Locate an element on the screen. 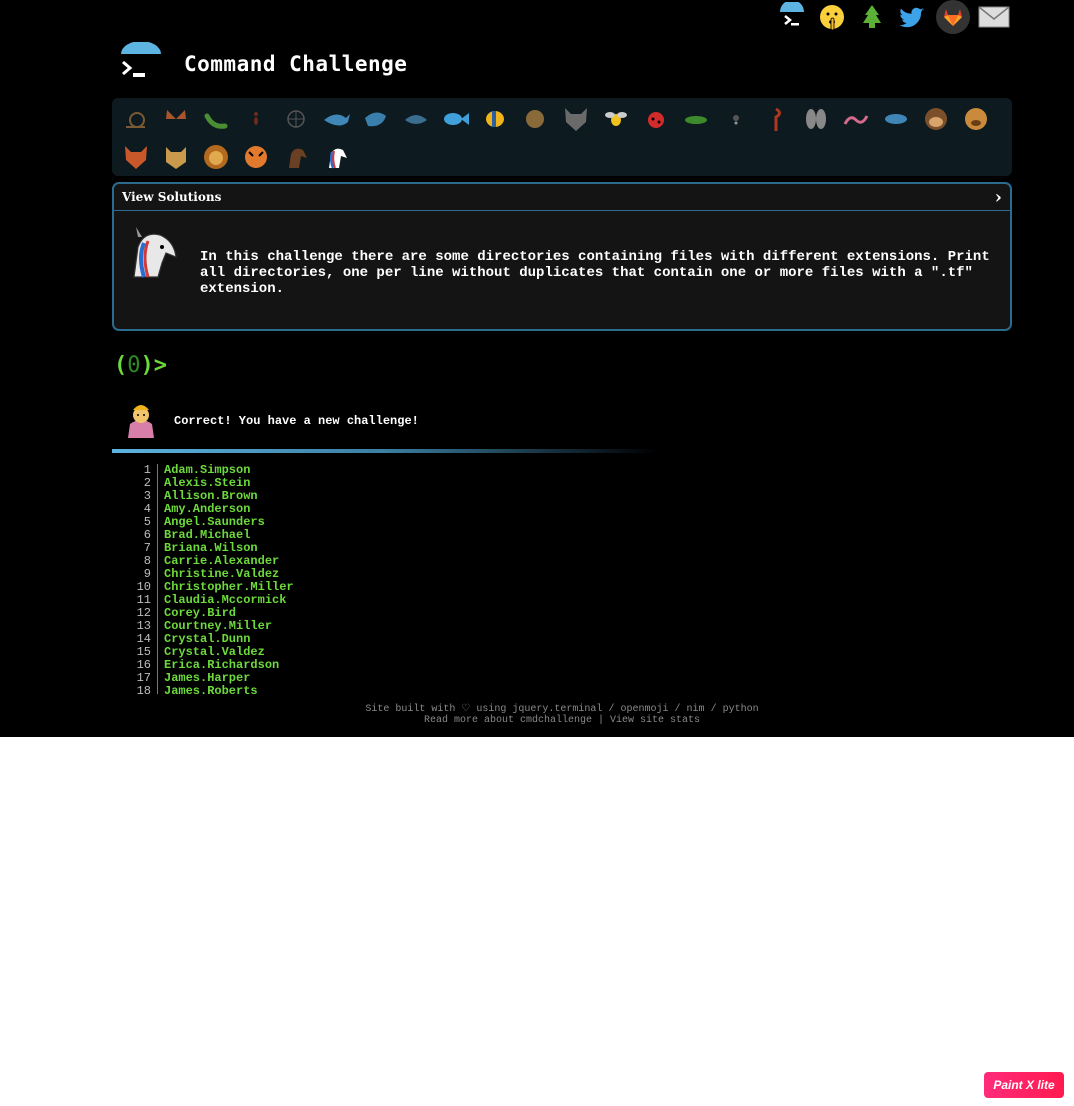 The width and height of the screenshot is (1074, 1106). line-number: 3 is located at coordinates (135, 496).